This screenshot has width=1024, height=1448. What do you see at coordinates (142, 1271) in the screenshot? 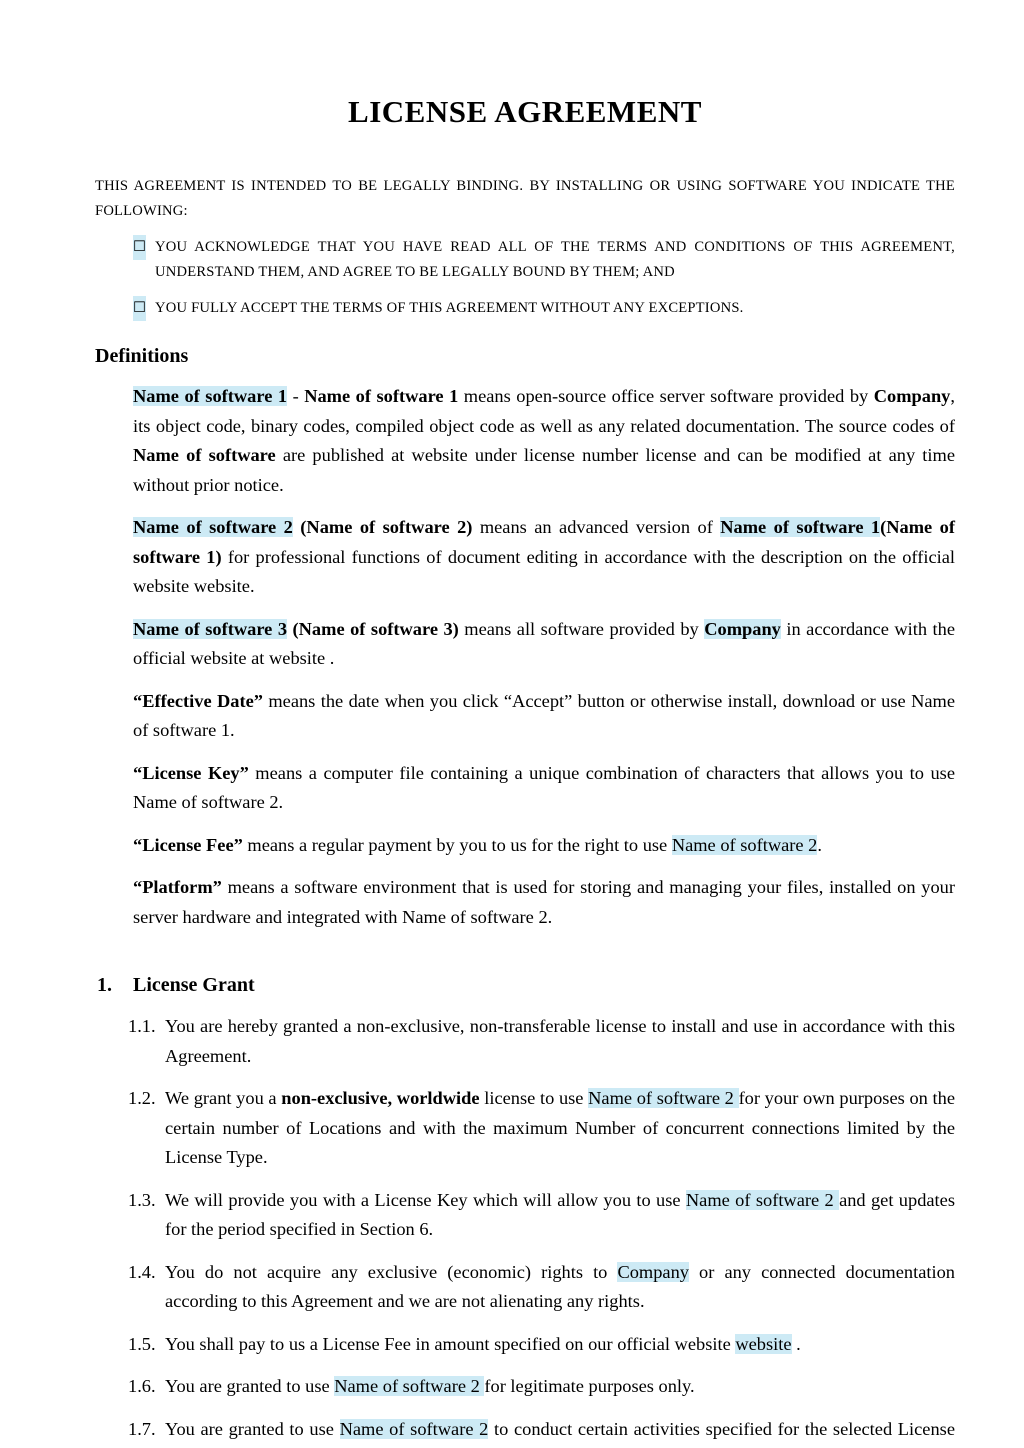
I see `clause-number: 1.4.` at bounding box center [142, 1271].